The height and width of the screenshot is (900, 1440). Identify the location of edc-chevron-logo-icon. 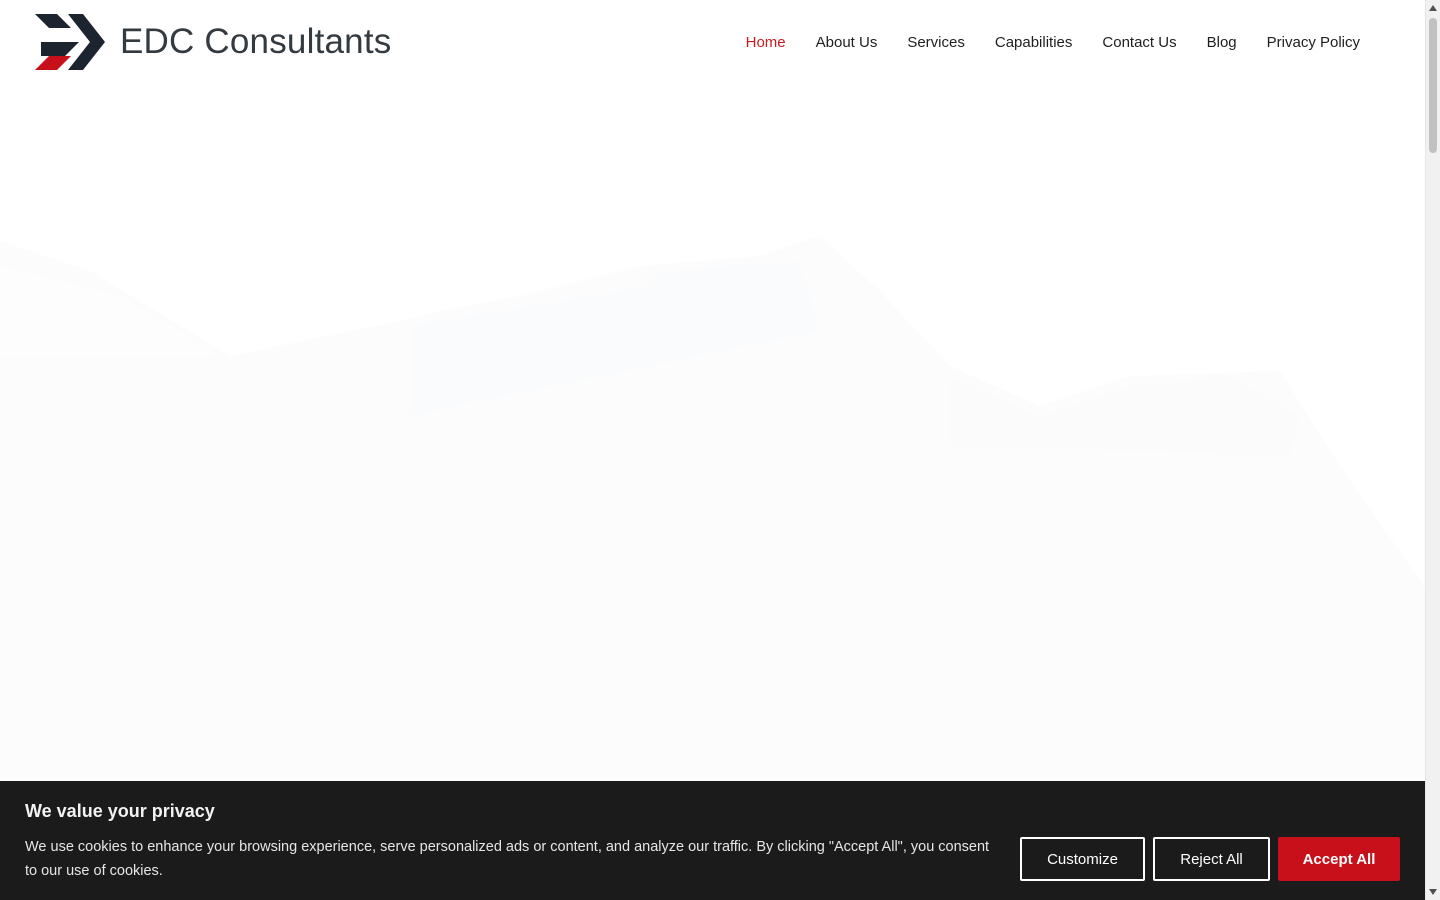
(70, 42).